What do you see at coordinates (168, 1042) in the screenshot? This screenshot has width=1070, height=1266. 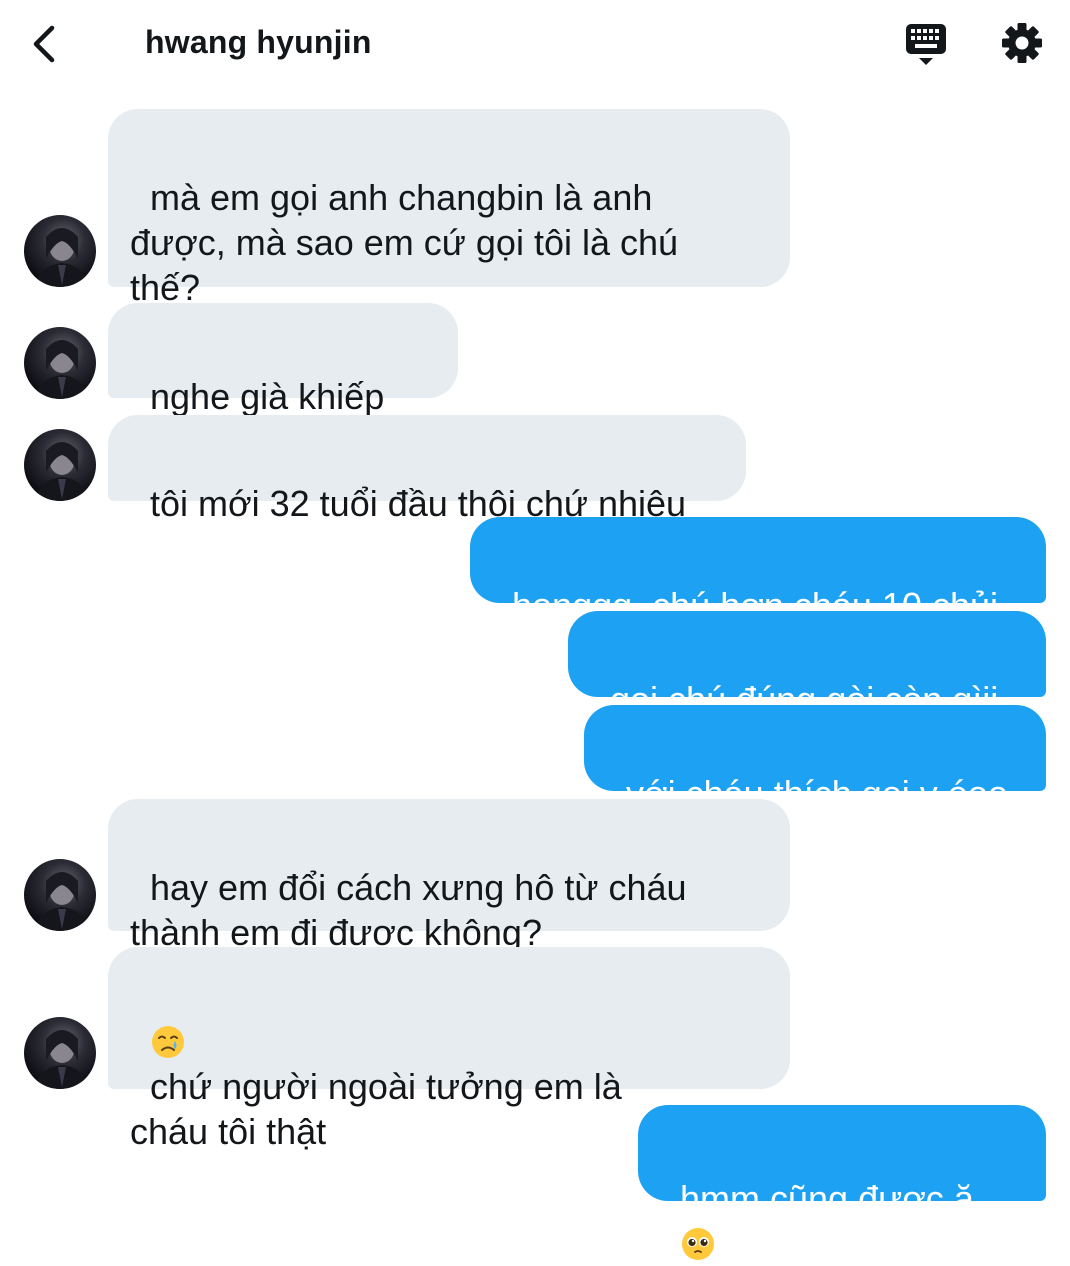 I see `crying-face-emoji-icon` at bounding box center [168, 1042].